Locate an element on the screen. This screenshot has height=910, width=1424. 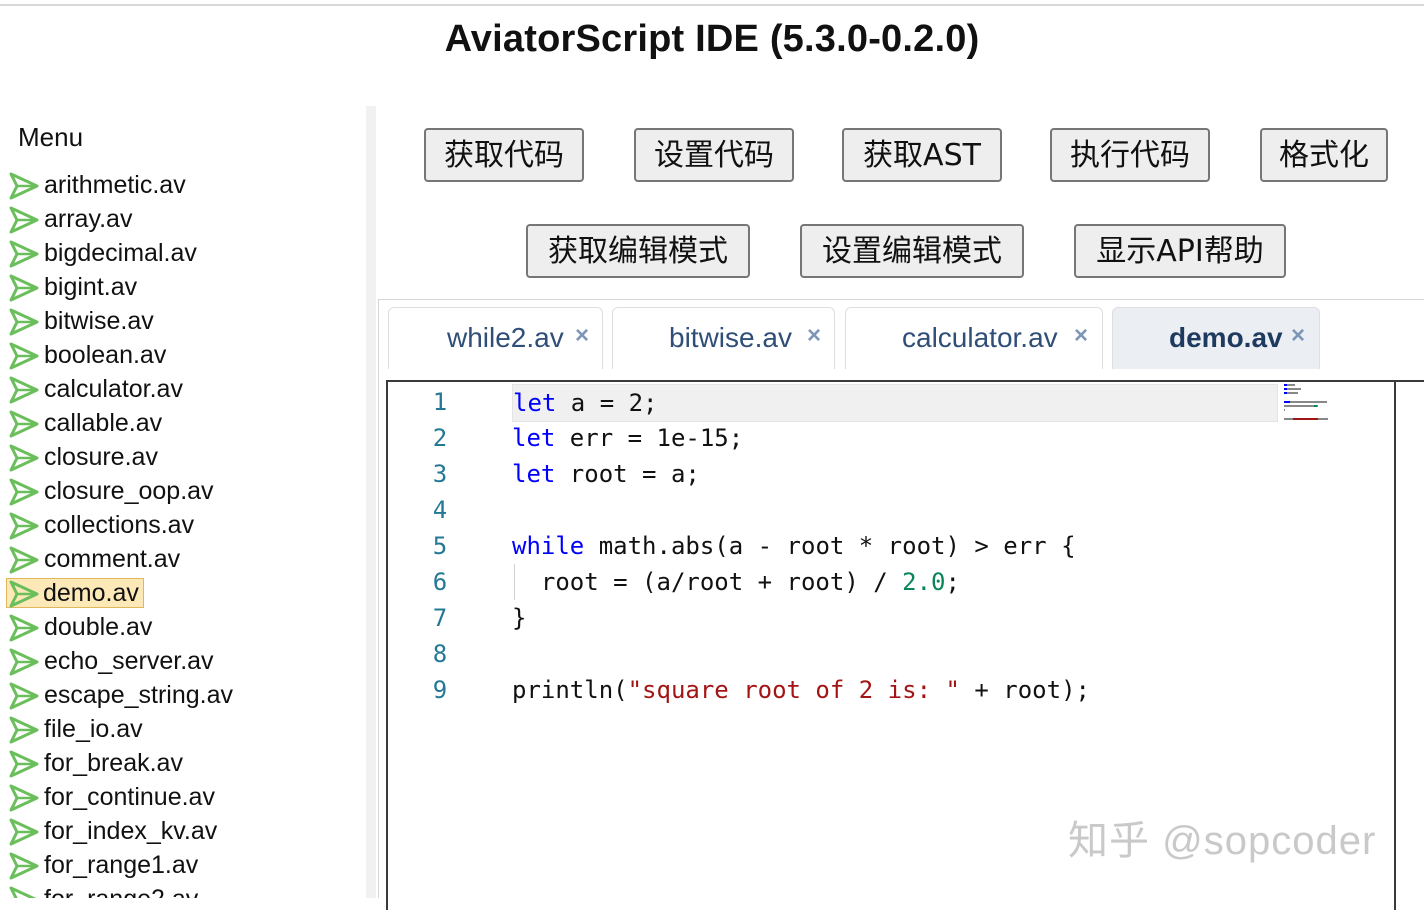
code-text: } is located at coordinates (894, 618).